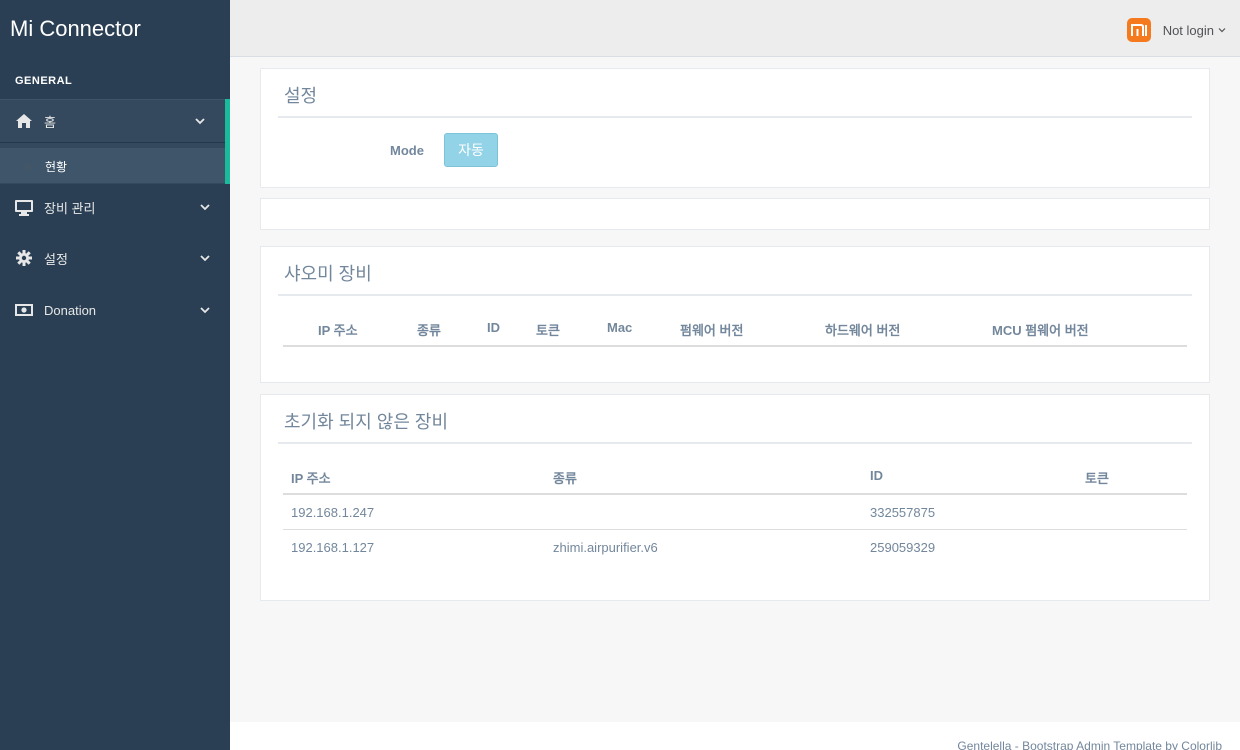 The image size is (1240, 750). Describe the element at coordinates (1040, 329) in the screenshot. I see `column-header: MCU 펌웨어 버전` at that location.